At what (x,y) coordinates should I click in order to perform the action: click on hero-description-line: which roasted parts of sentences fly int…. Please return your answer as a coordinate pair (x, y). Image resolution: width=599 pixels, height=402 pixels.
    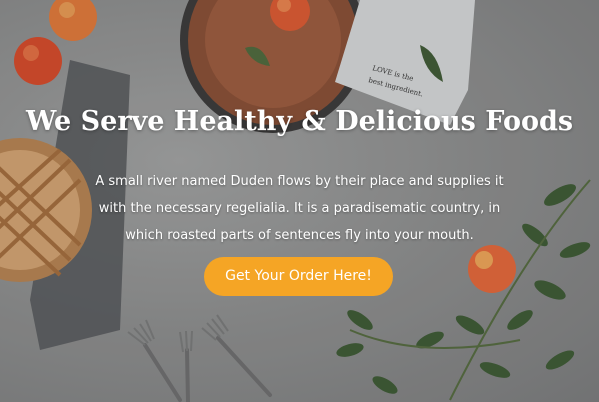
    Looking at the image, I should click on (299, 235).